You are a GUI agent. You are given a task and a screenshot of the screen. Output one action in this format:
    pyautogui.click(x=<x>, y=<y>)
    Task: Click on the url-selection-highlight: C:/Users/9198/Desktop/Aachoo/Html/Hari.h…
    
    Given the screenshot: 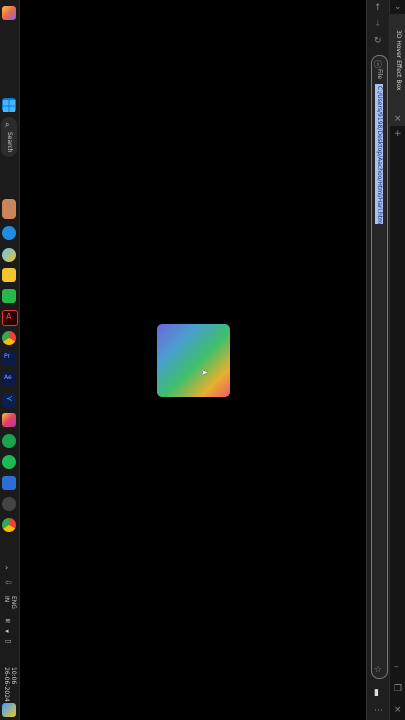 What is the action you would take?
    pyautogui.click(x=379, y=155)
    